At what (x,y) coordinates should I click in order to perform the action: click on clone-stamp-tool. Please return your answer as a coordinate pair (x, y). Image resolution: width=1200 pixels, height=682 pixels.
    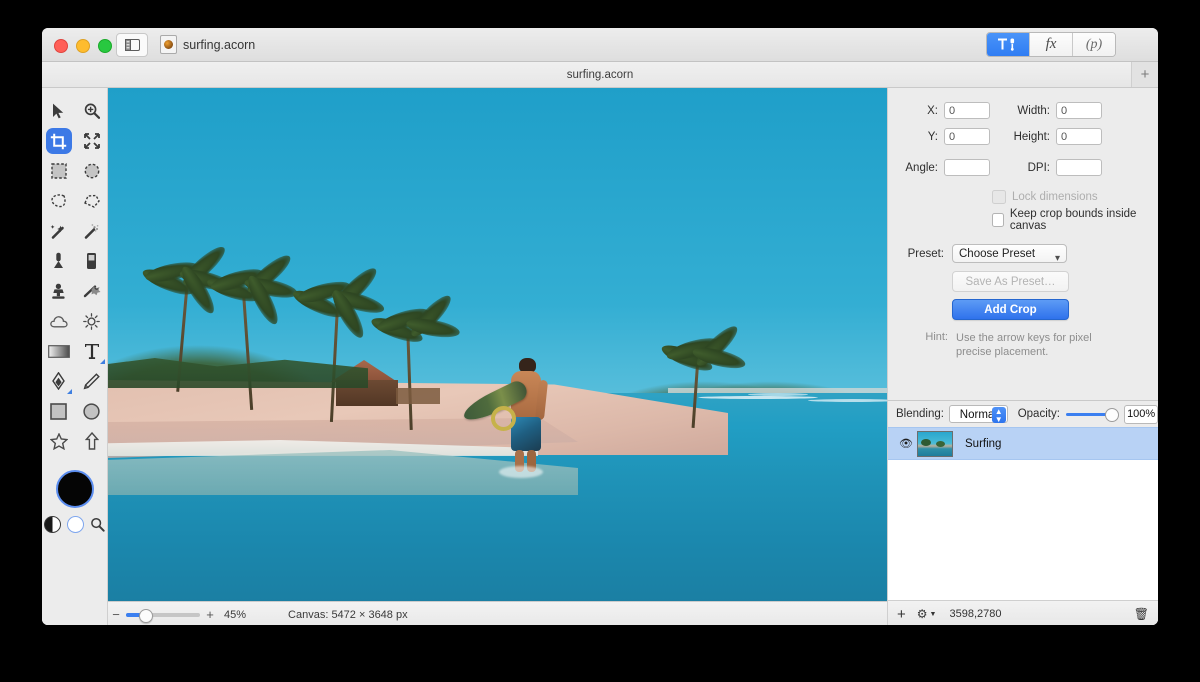
    Looking at the image, I should click on (58, 291).